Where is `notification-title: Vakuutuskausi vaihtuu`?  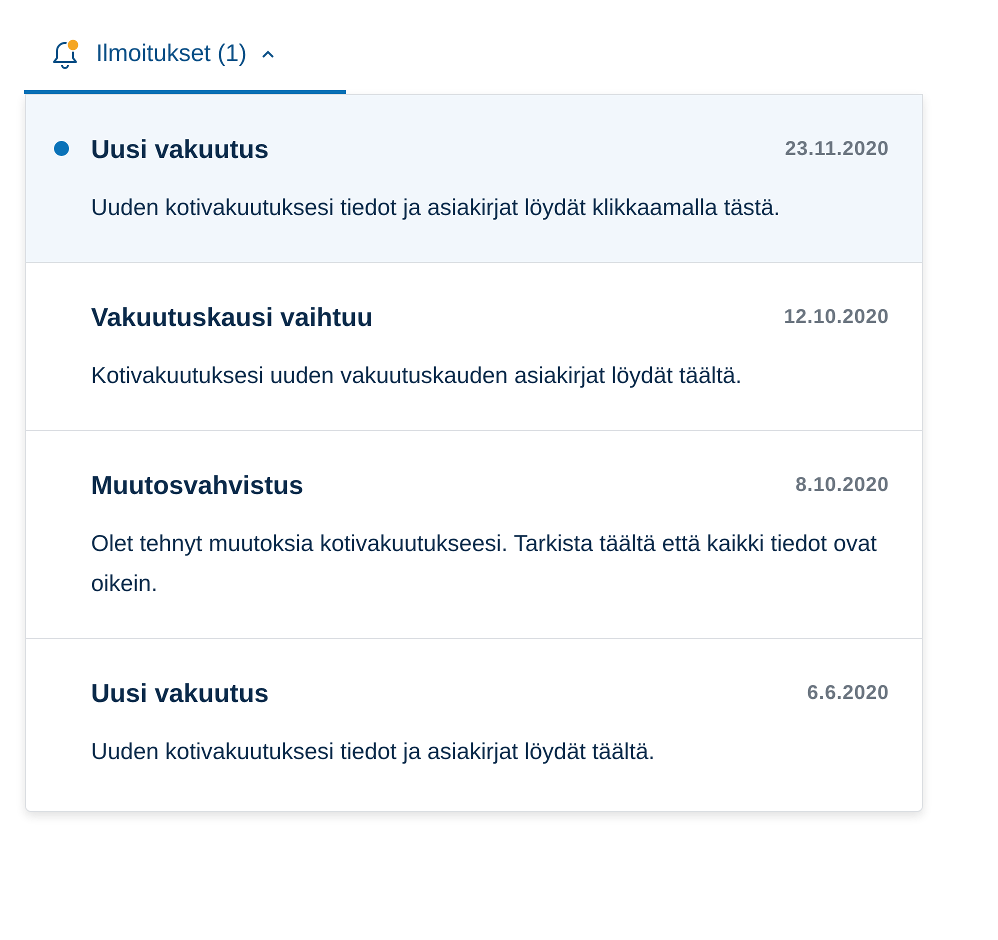 notification-title: Vakuutuskausi vaihtuu is located at coordinates (232, 317).